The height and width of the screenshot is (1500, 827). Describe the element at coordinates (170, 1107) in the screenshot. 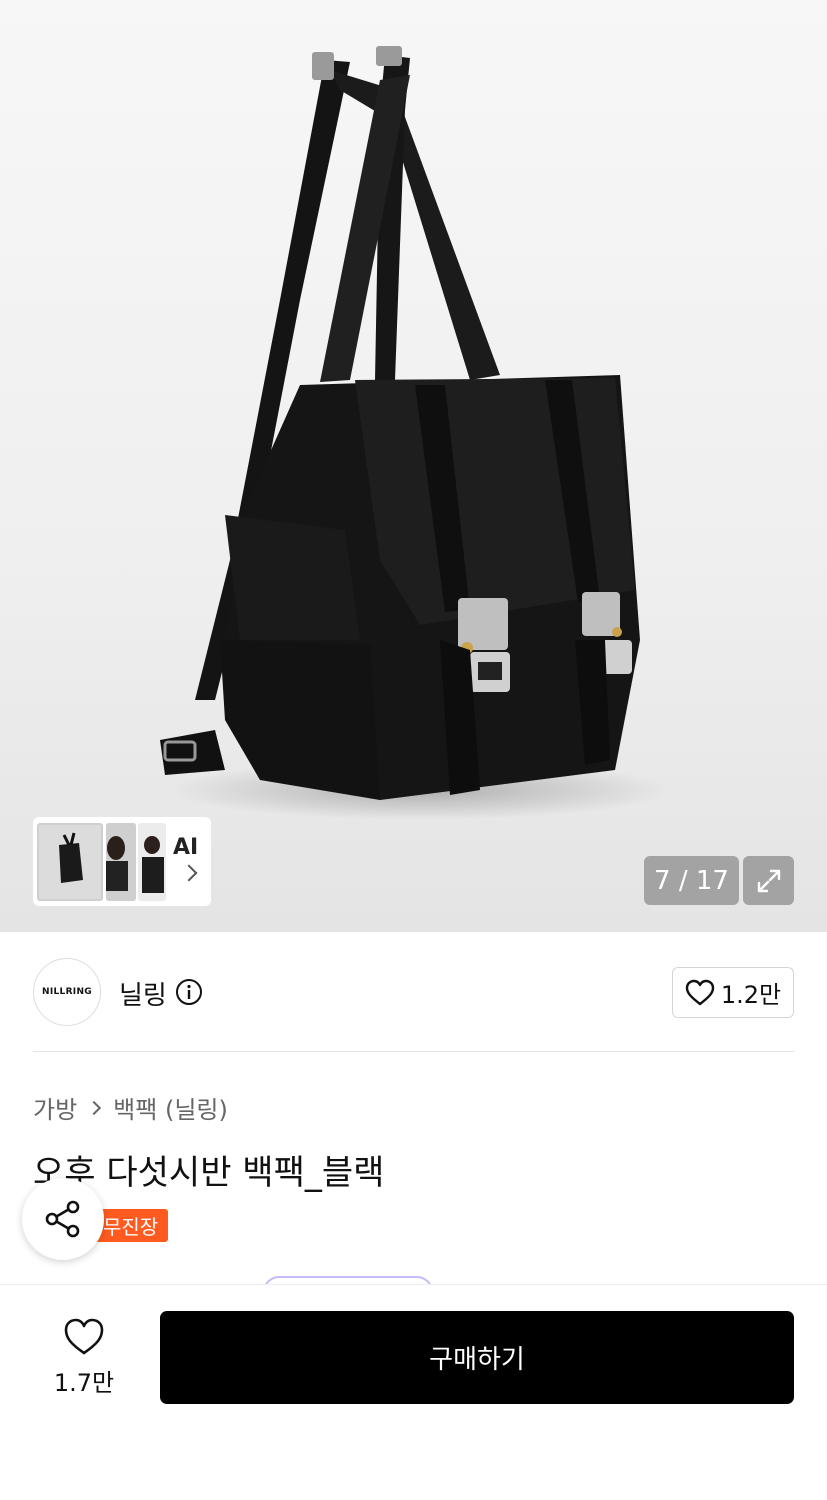

I see `breadcrumb-subcategory: 백팩 (닐링)` at that location.